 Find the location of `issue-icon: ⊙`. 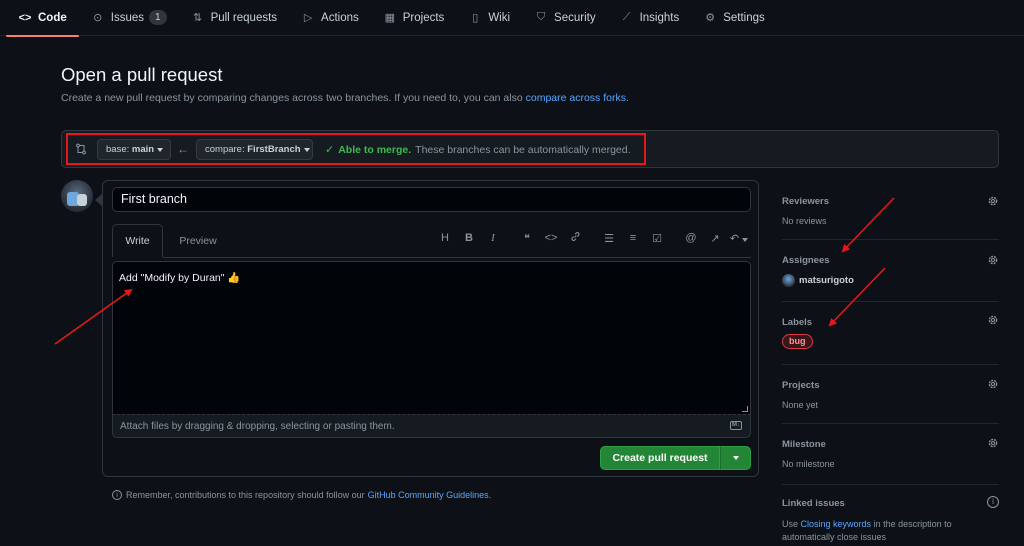

issue-icon: ⊙ is located at coordinates (98, 18).